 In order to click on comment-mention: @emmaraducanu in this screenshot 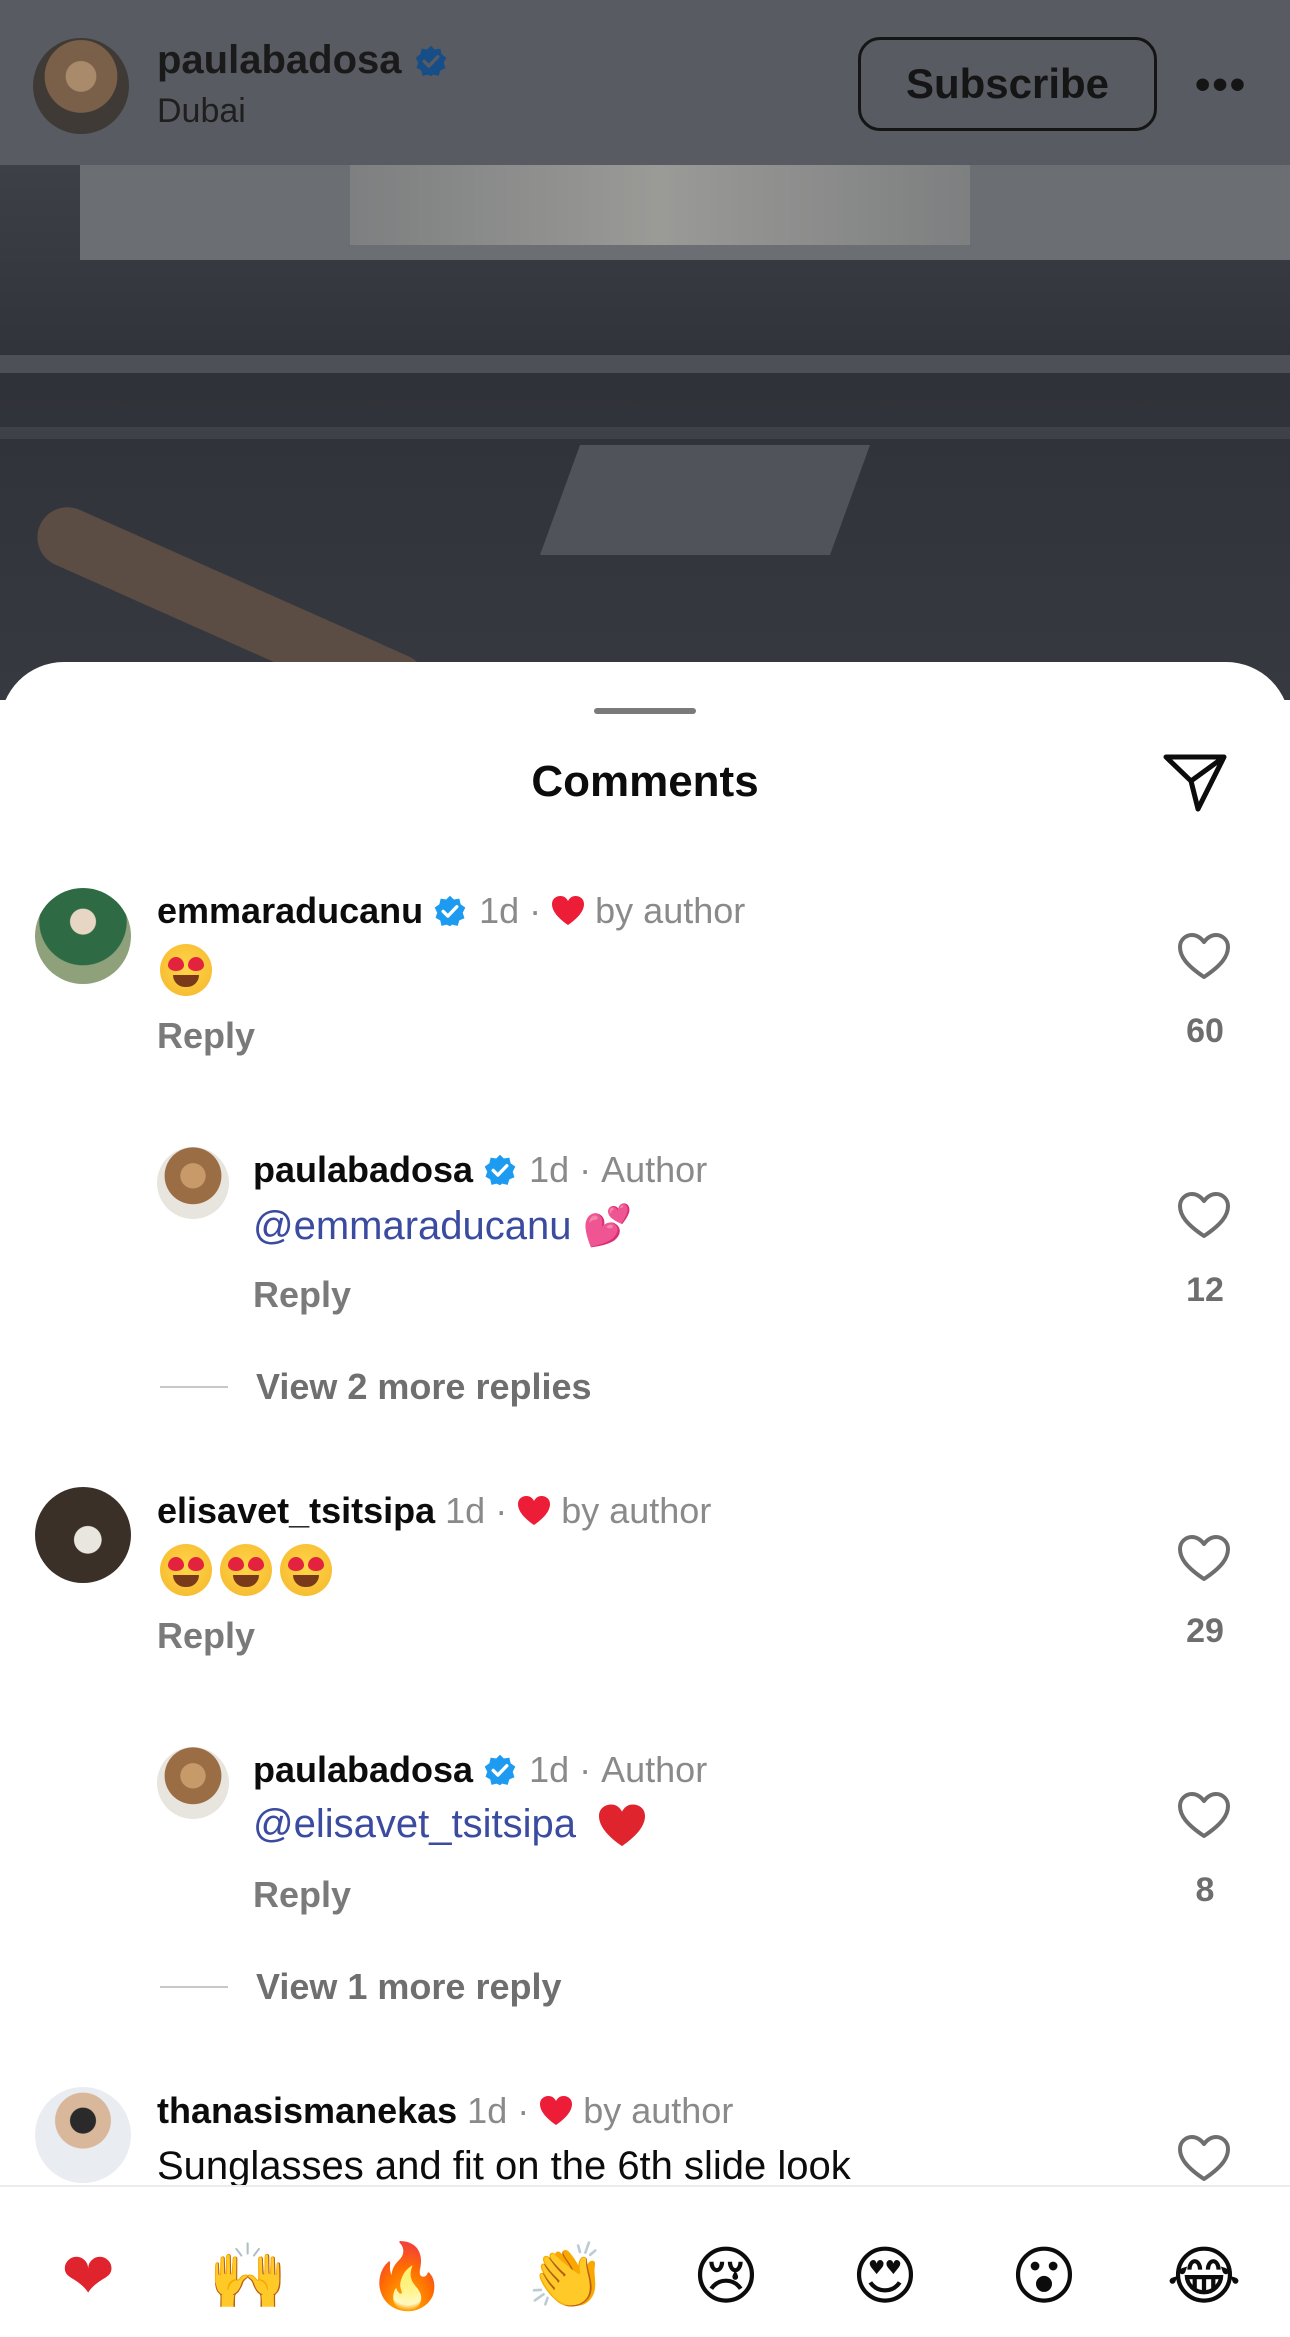, I will do `click(412, 1226)`.